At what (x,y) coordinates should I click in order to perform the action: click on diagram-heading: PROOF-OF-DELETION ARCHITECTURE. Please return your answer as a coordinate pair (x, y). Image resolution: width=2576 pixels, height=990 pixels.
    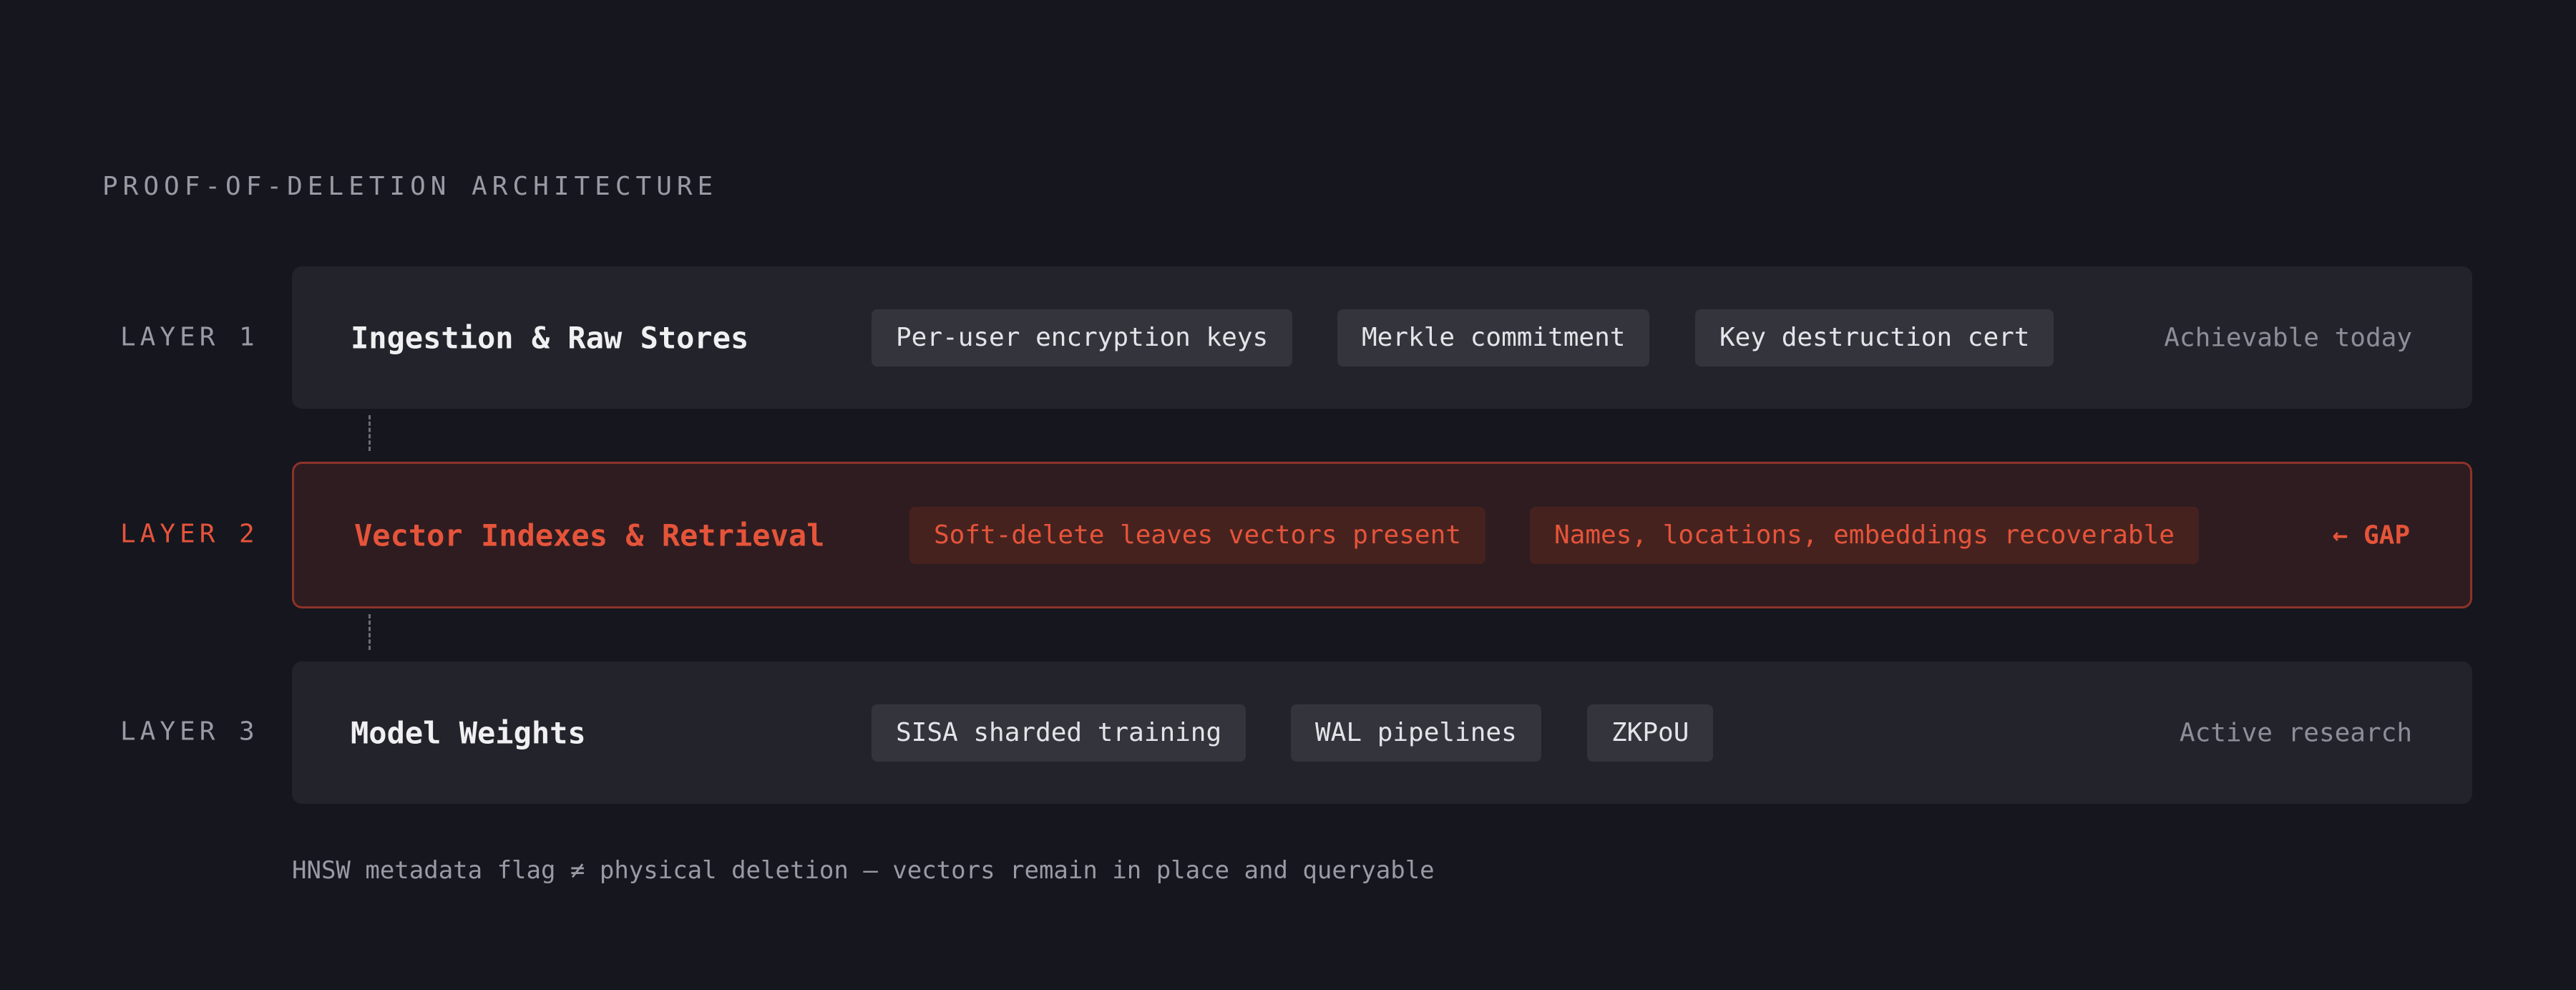
    Looking at the image, I should click on (410, 187).